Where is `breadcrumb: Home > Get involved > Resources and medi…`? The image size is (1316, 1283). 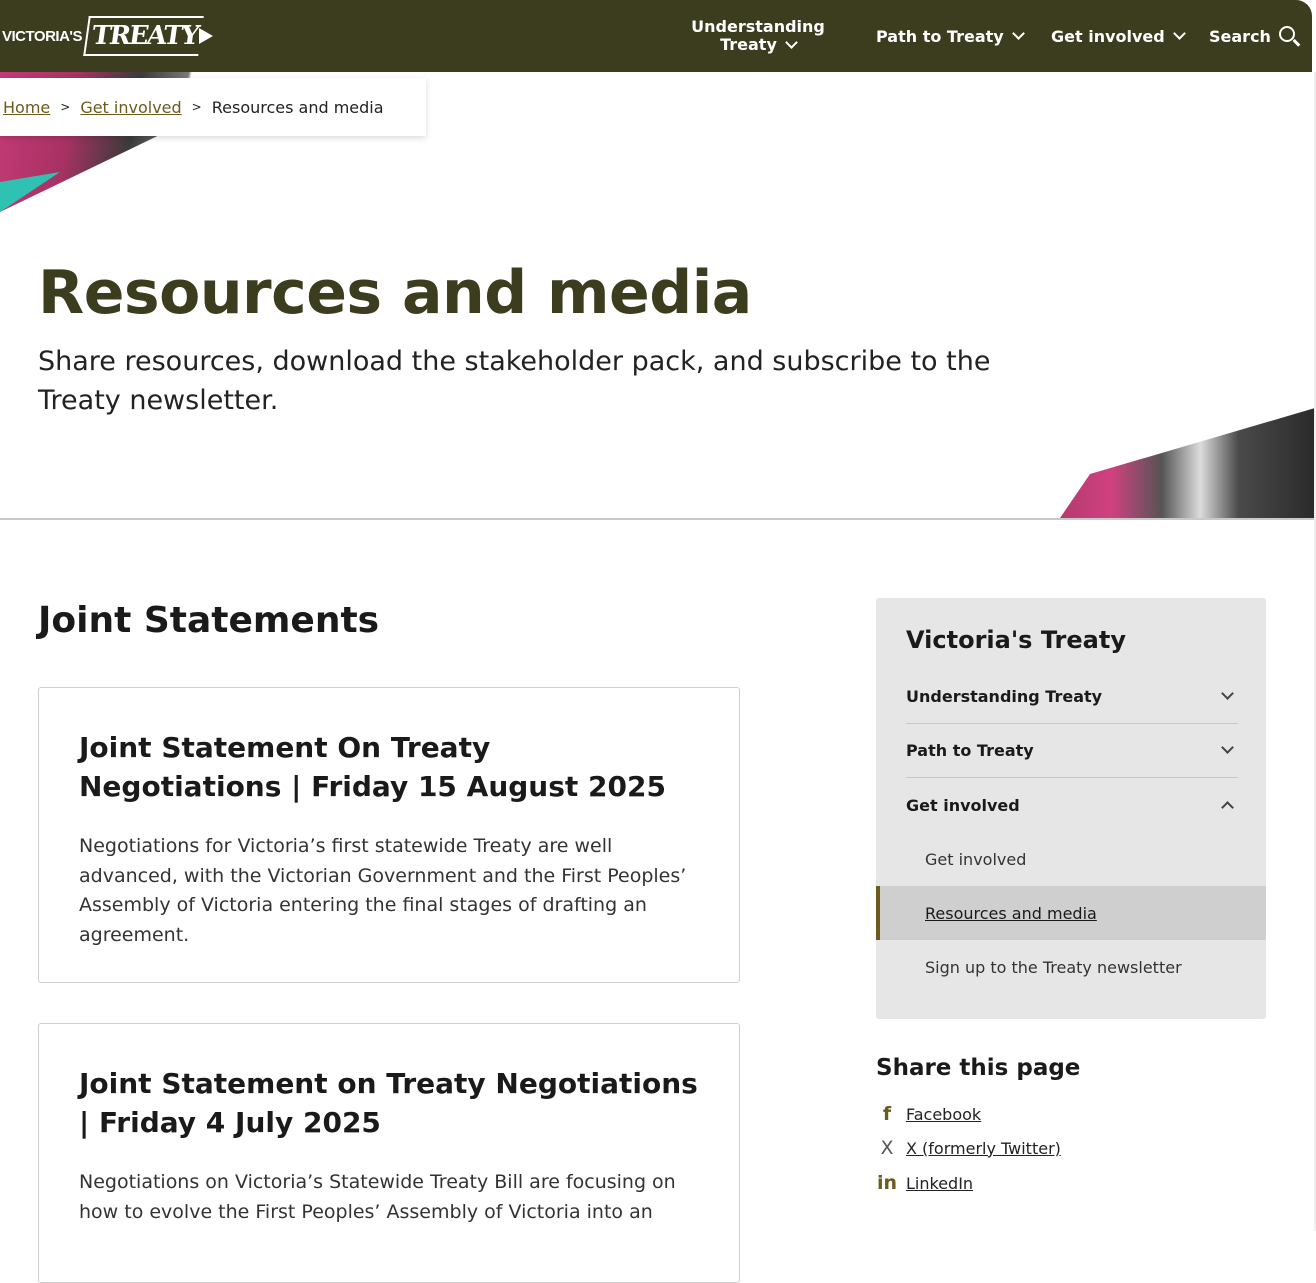
breadcrumb: Home > Get involved > Resources and medi… is located at coordinates (213, 107).